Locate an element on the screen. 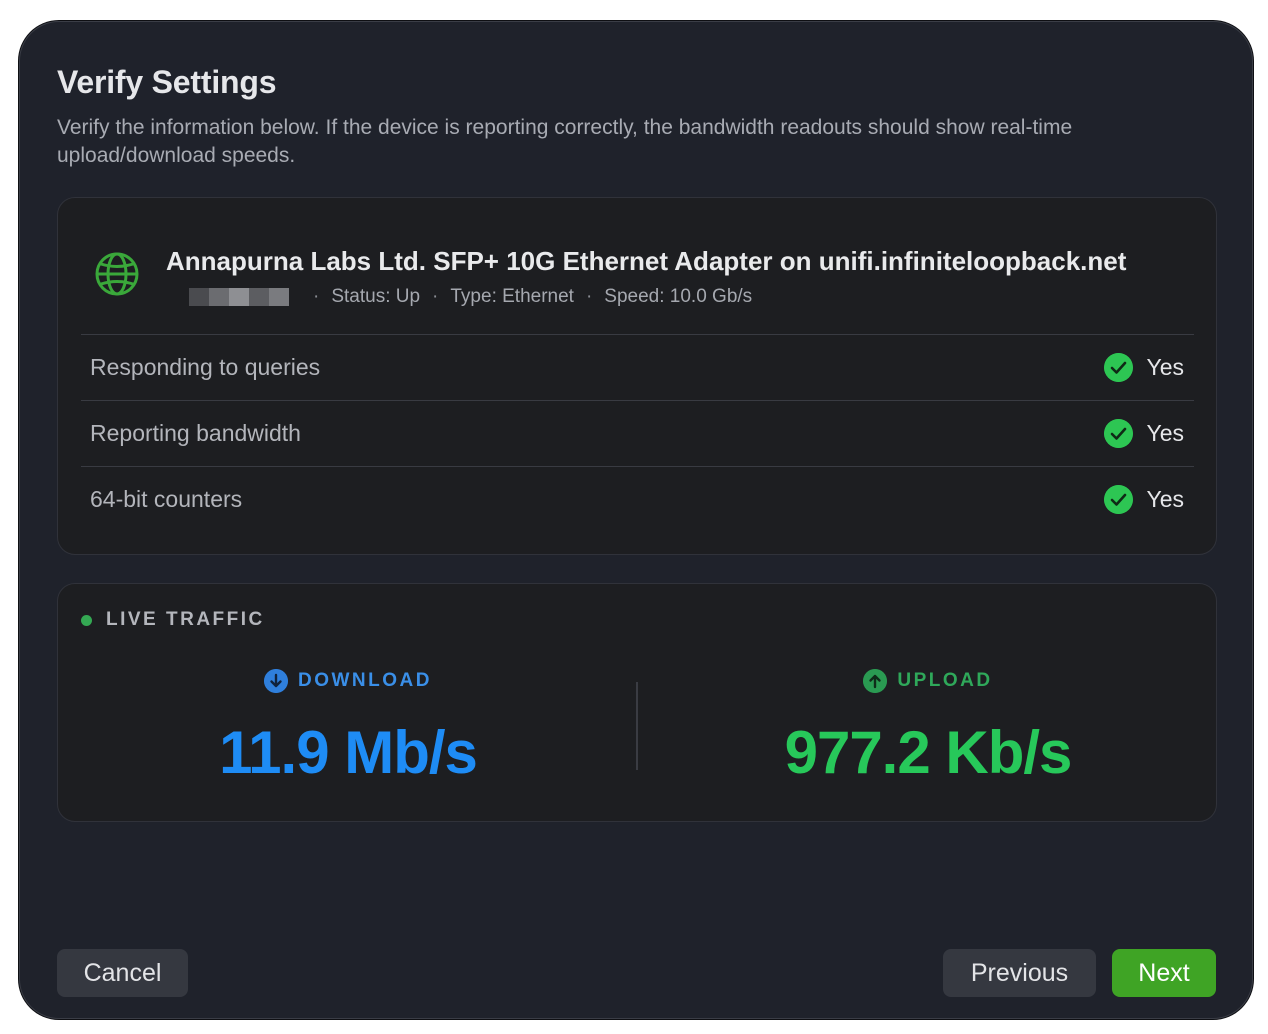  check-row-responding: Responding to queries Yes is located at coordinates (637, 367).